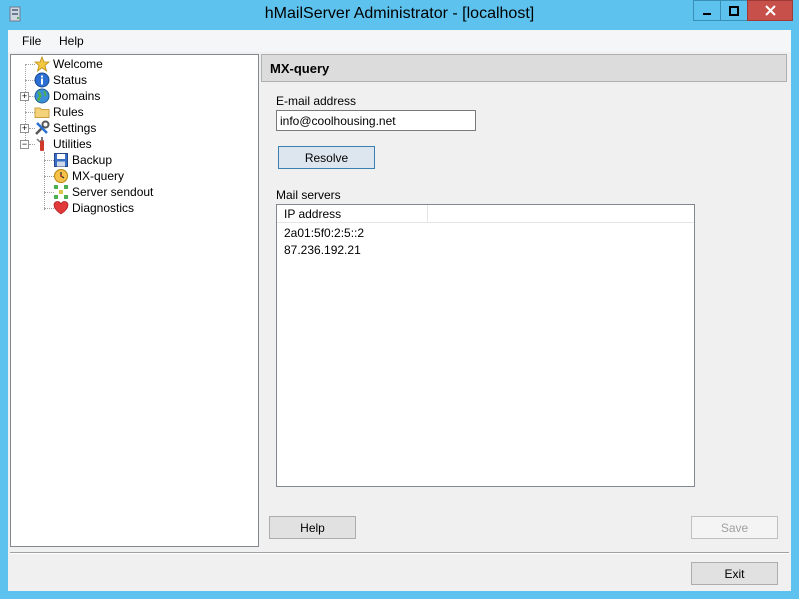 The image size is (799, 599). Describe the element at coordinates (399, 41) in the screenshot. I see `menu-bar: File Help` at that location.